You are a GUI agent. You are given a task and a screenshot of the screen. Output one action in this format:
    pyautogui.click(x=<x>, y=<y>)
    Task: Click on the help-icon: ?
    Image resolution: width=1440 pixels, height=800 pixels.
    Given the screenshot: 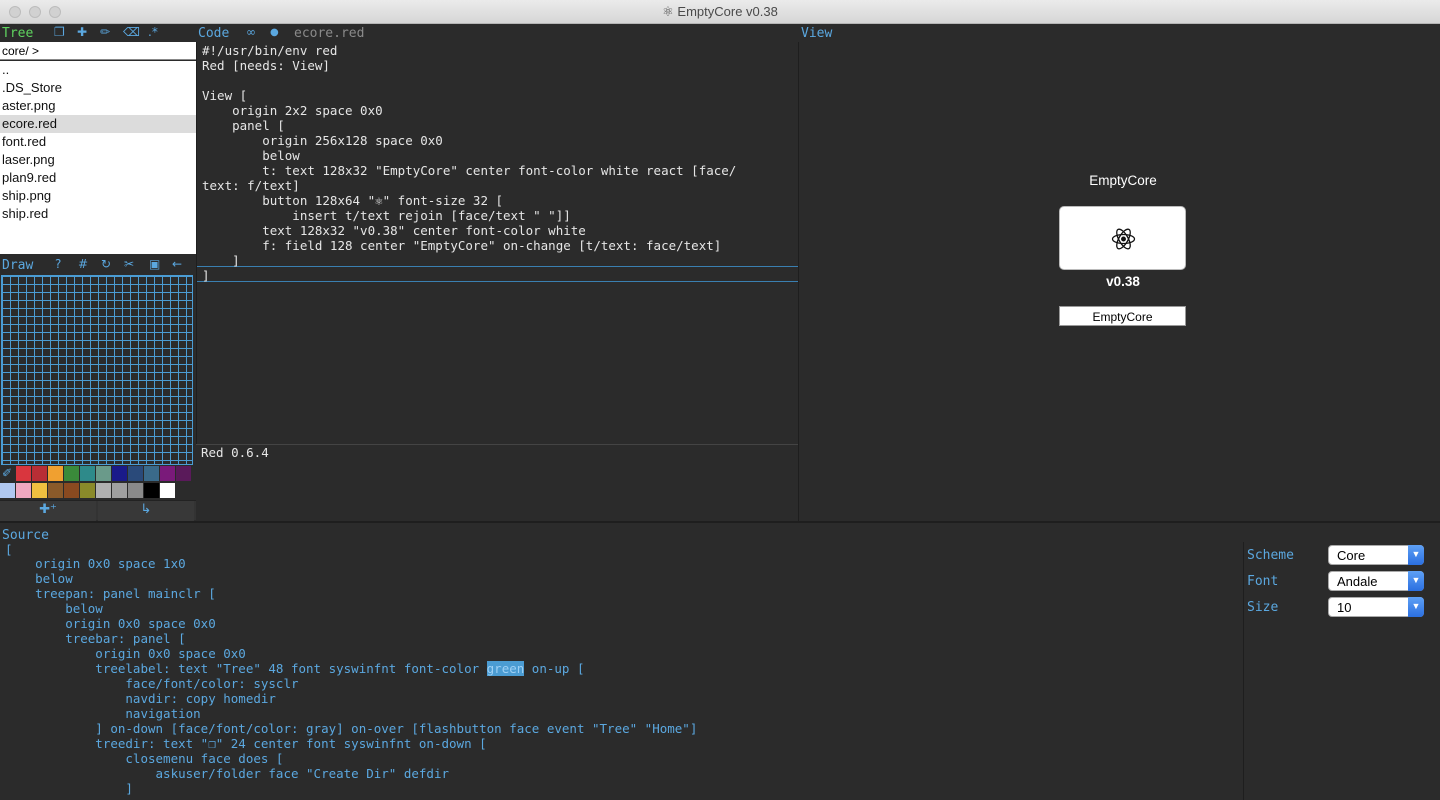 What is the action you would take?
    pyautogui.click(x=58, y=264)
    